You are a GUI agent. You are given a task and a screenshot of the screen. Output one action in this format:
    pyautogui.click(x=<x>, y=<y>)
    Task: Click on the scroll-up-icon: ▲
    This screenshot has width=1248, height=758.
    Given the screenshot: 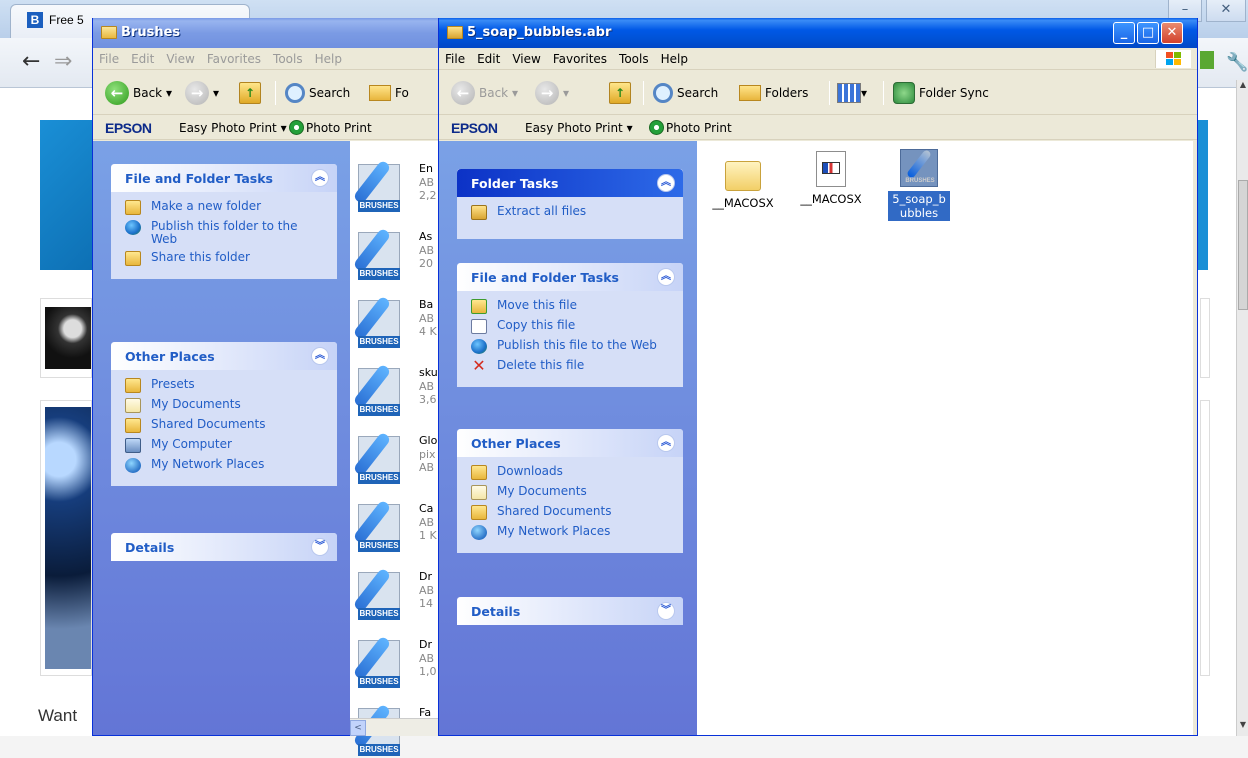 What is the action you would take?
    pyautogui.click(x=1242, y=87)
    